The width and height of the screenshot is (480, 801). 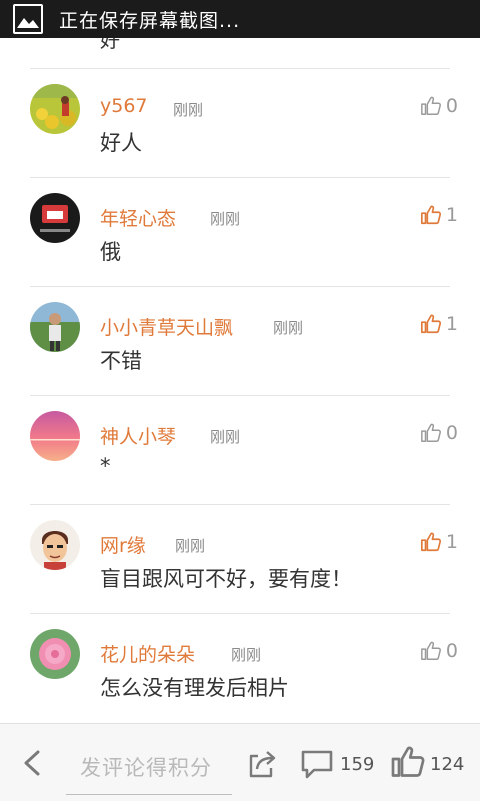 I want to click on comment-author: 花儿的朵朵, so click(x=147, y=653).